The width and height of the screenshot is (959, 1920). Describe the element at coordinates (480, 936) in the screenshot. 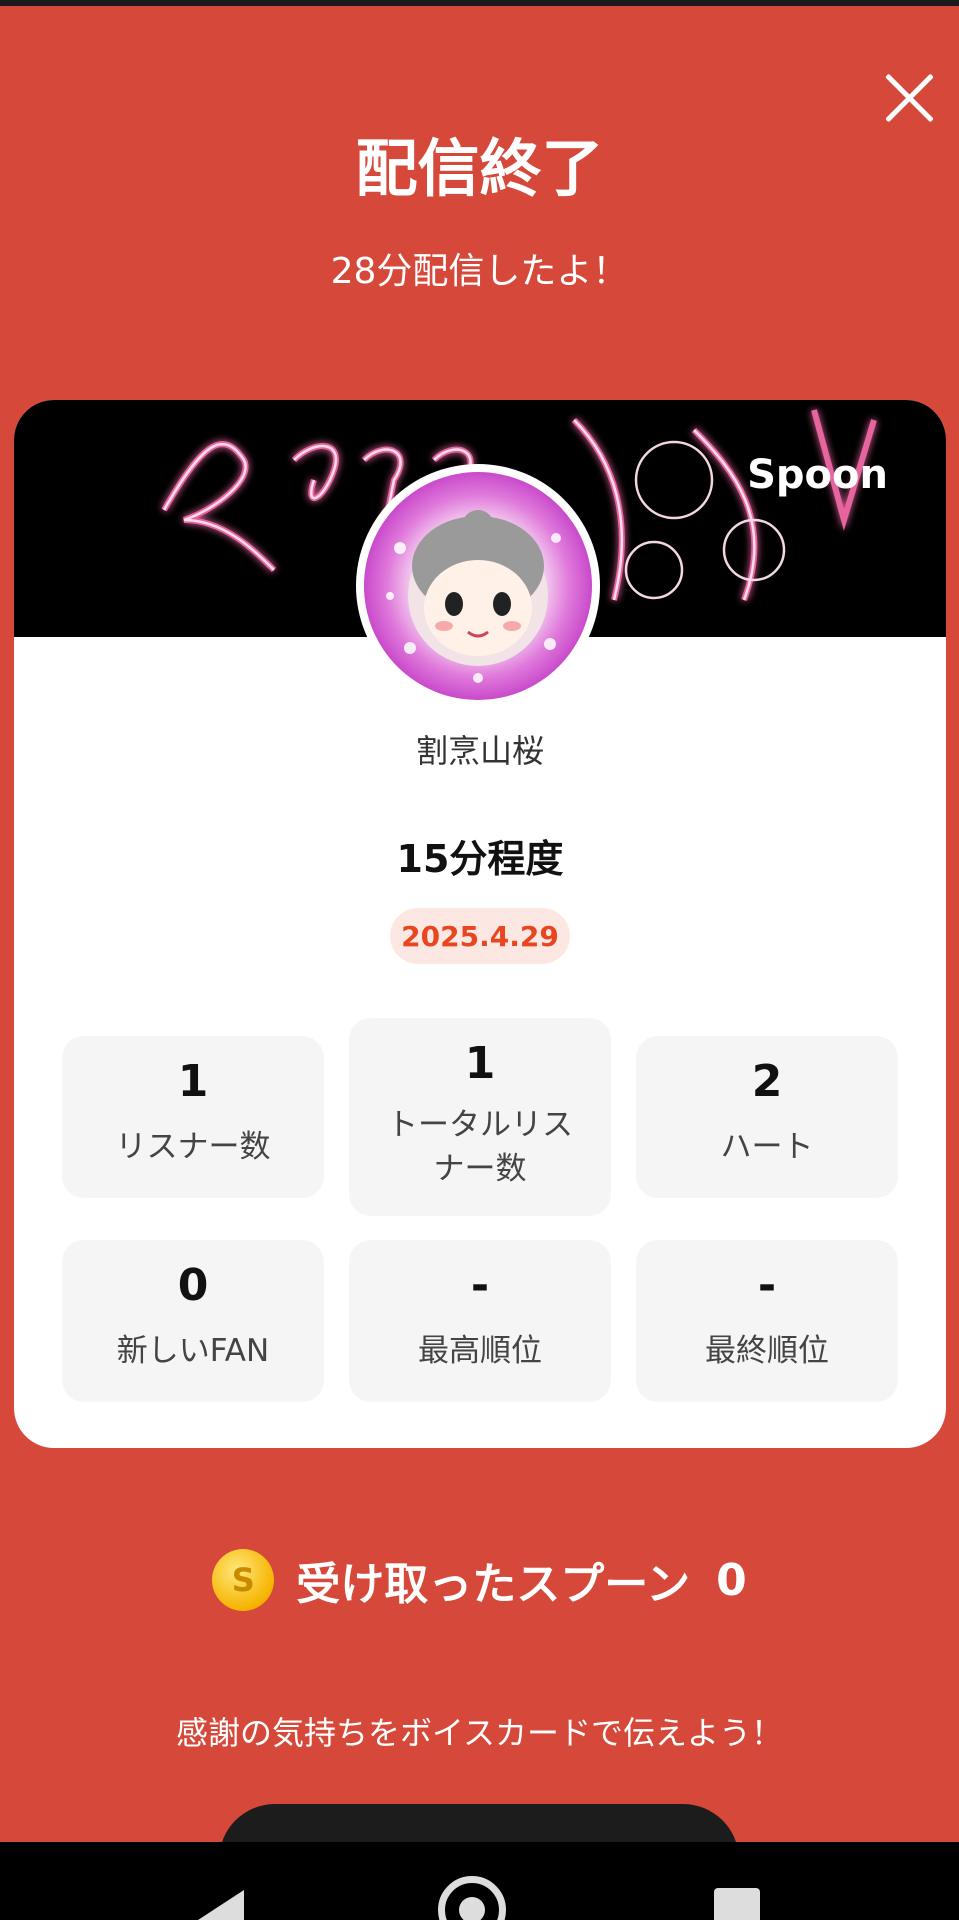

I see `date-badge: 2025.4.29` at that location.